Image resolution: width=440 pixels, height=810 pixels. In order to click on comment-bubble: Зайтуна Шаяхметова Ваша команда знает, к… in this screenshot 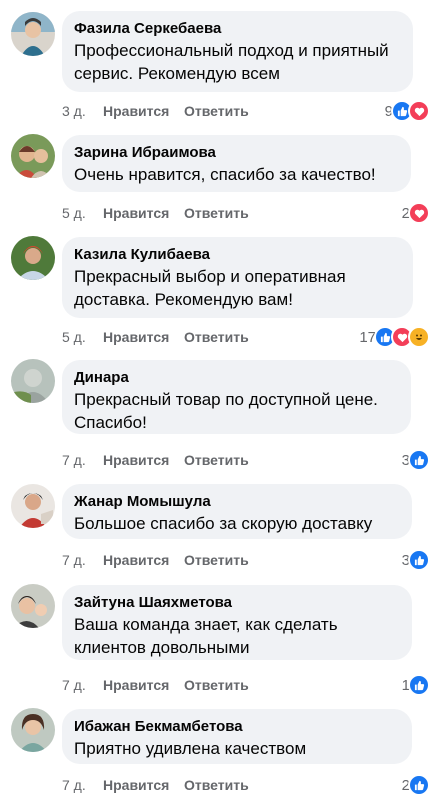, I will do `click(237, 622)`.